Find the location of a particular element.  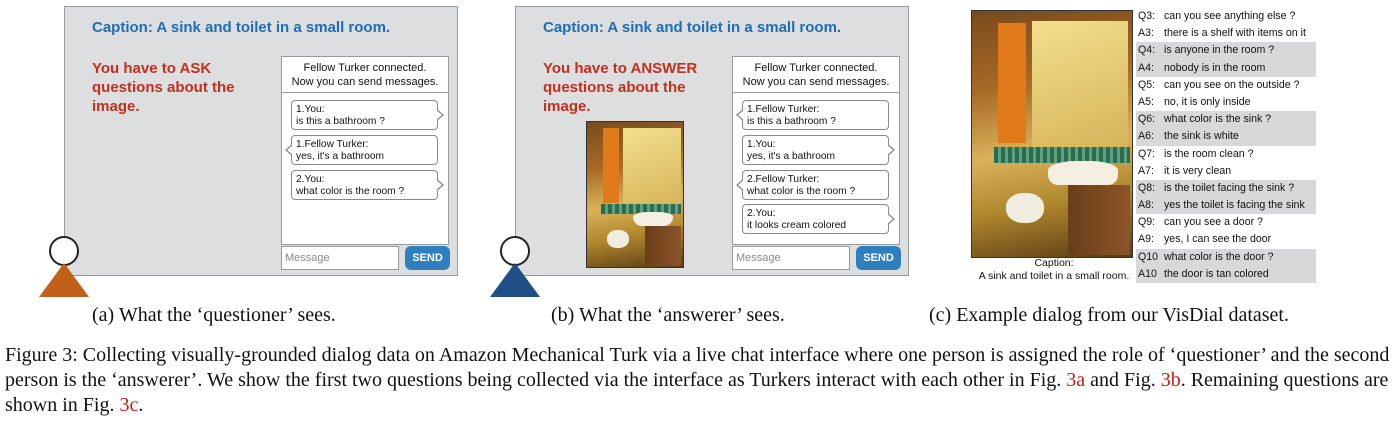

dialog-row: Q6: what color is the sink ? is located at coordinates (1226, 120).